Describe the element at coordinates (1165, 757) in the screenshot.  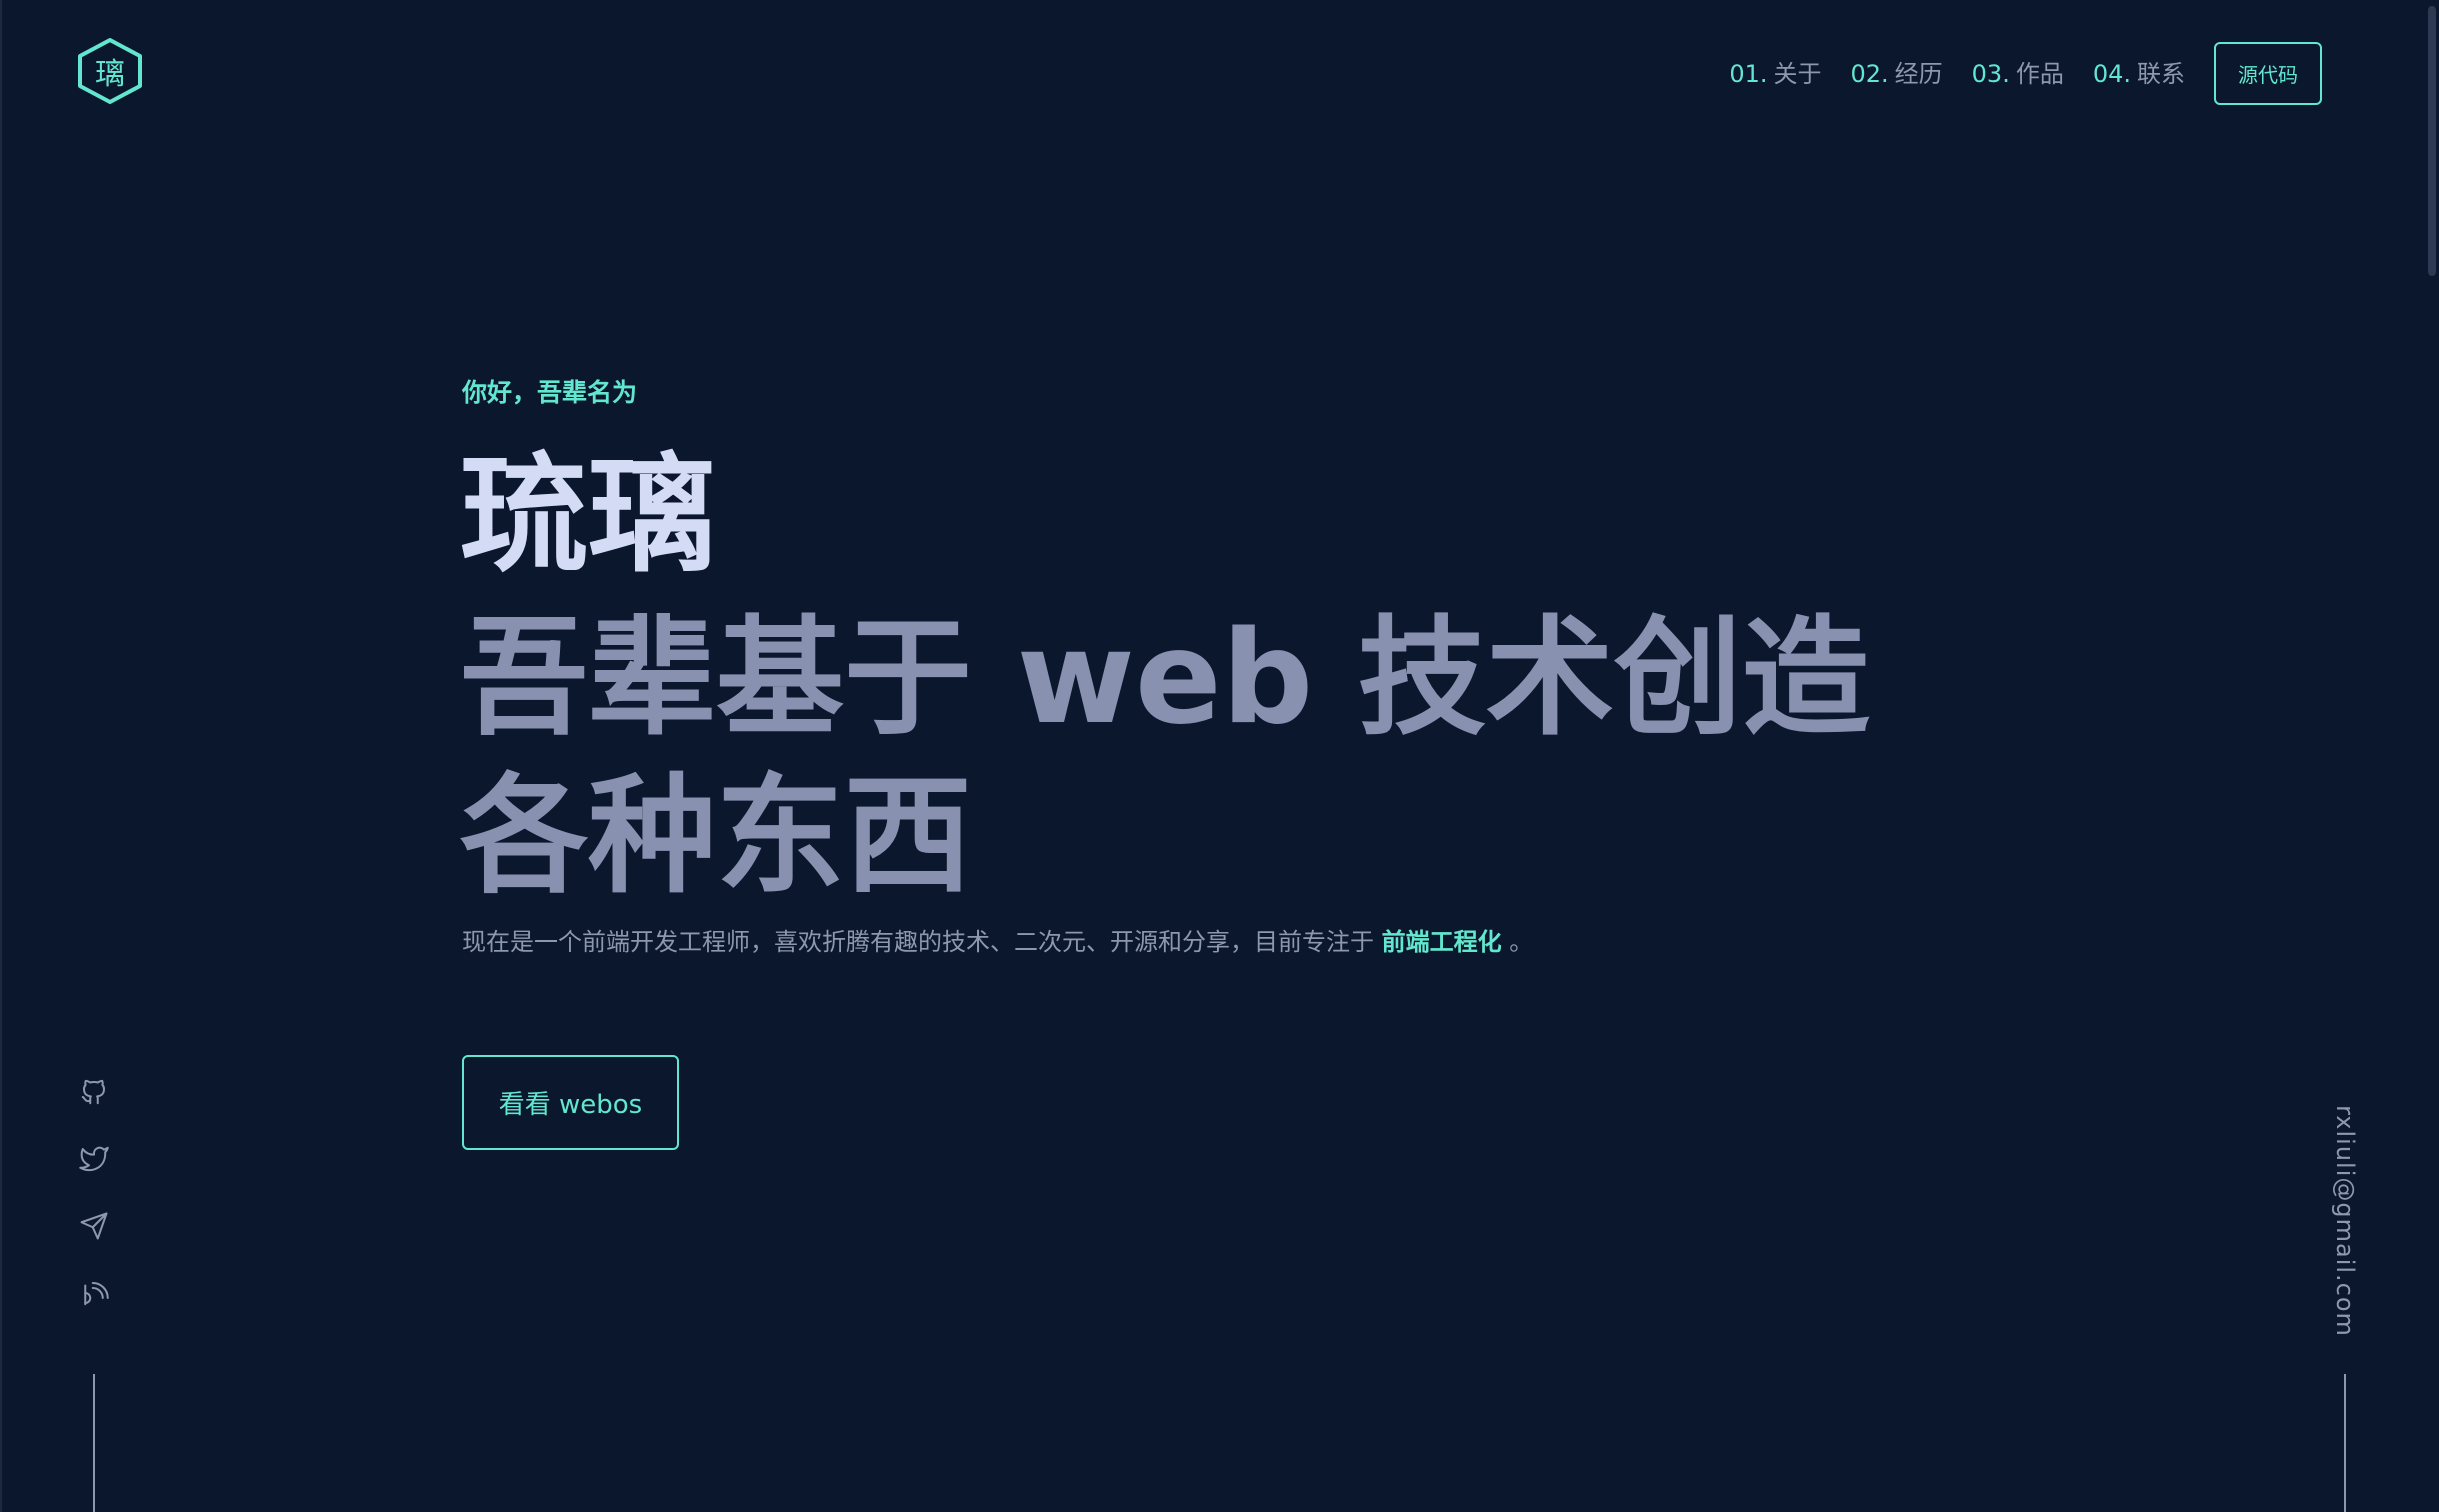
I see `hero-tagline: 吾辈基于 web 技术创造各种东西` at that location.